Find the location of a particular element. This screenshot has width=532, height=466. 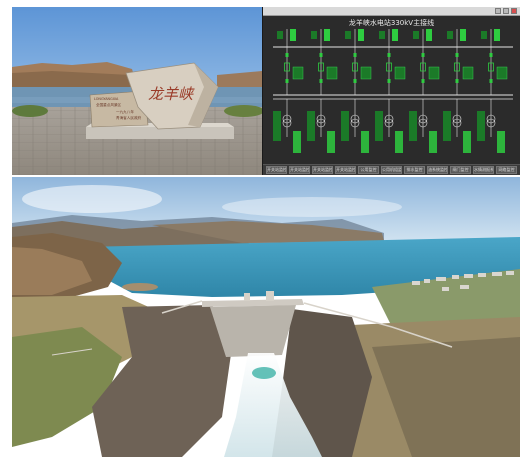

small-stone-line-3: 一九九八年 is located at coordinates (125, 111).